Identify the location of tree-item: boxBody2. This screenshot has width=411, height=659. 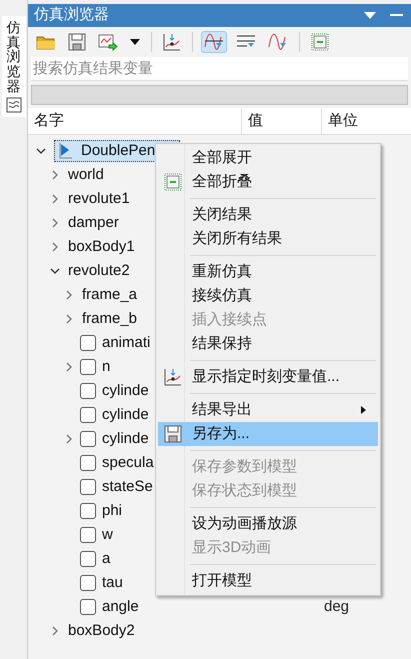
(101, 631).